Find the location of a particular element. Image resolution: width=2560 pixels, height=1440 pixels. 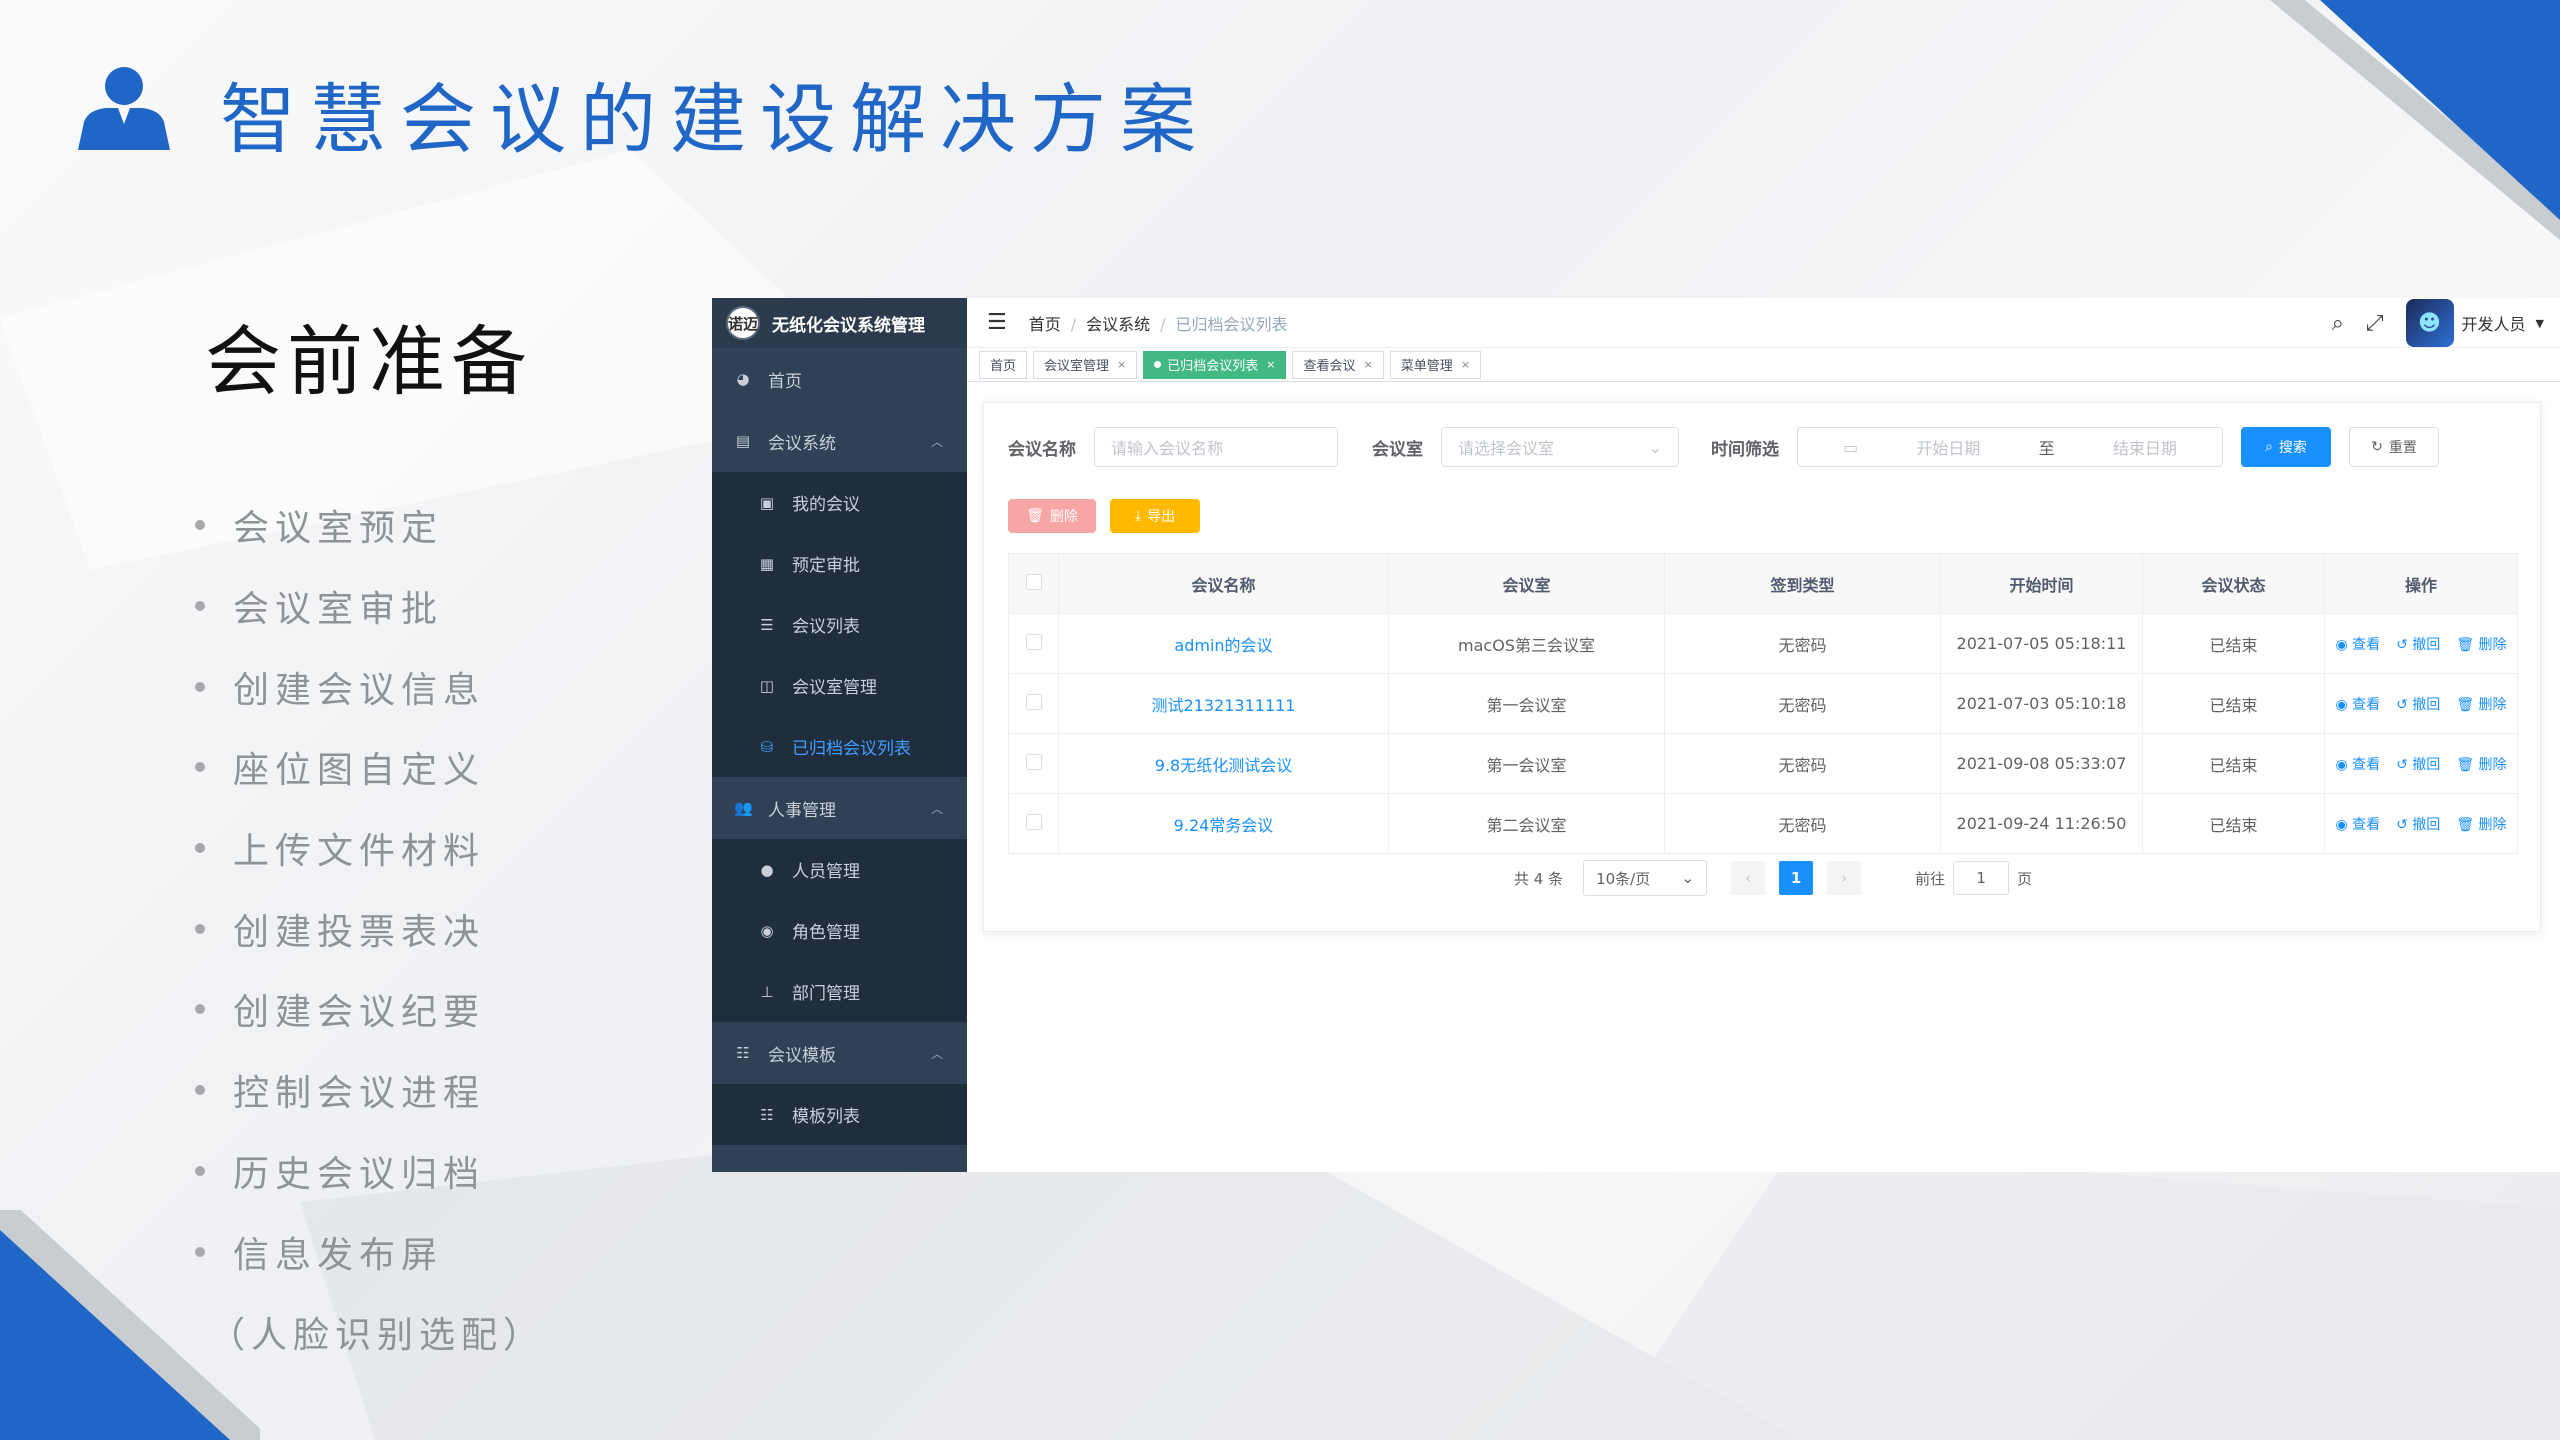

room-cell: 第一会议室 is located at coordinates (1526, 763).